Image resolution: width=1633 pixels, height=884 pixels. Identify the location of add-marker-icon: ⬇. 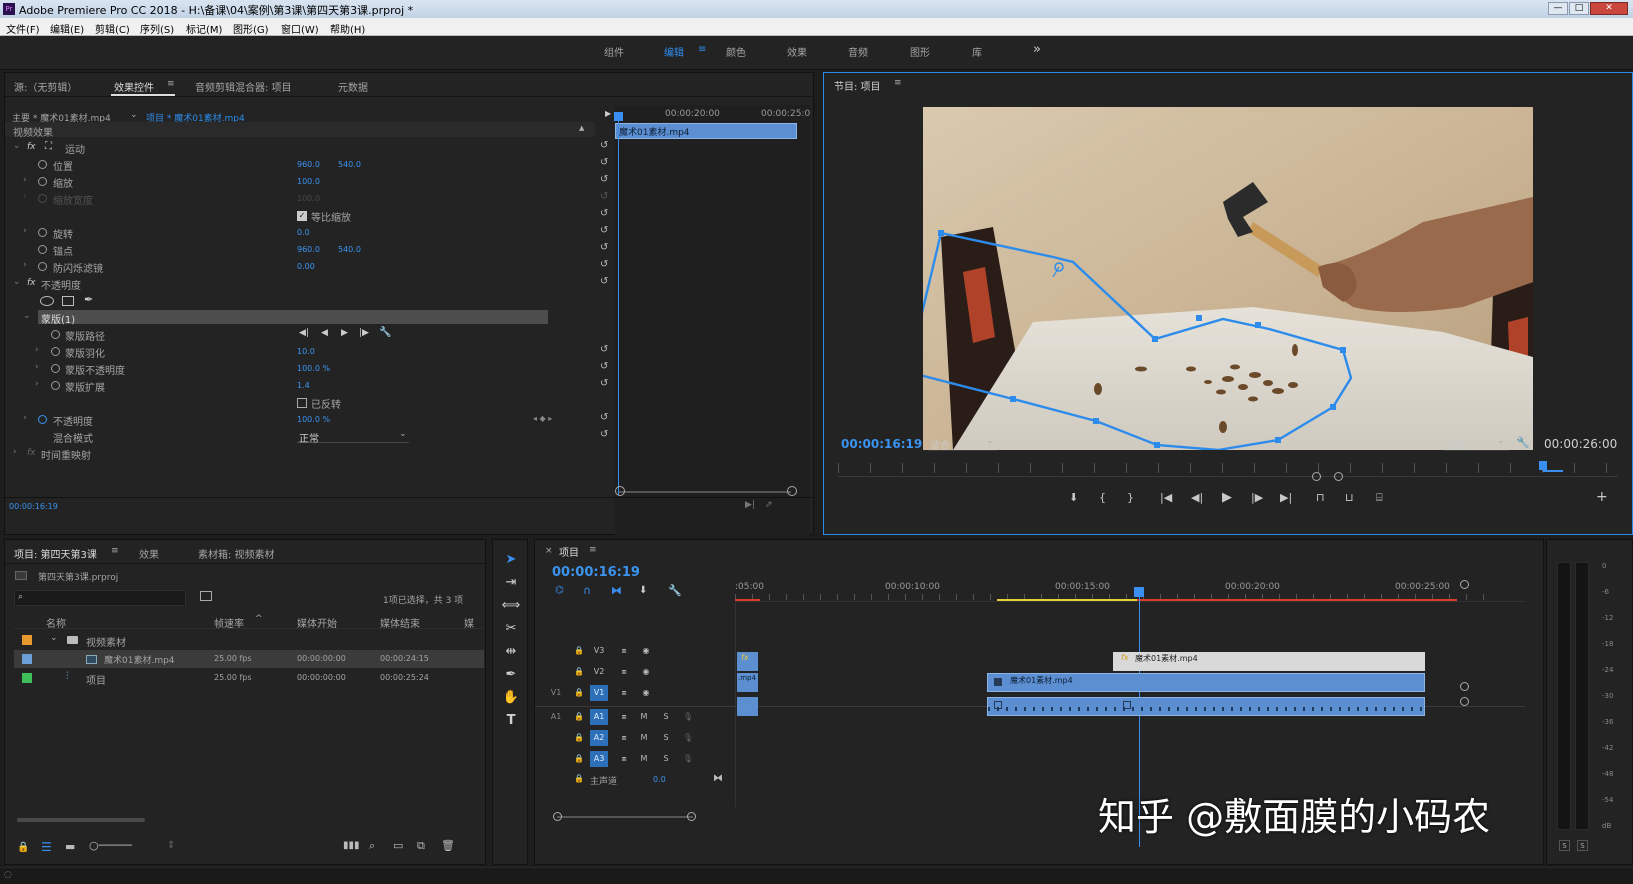
(1073, 497).